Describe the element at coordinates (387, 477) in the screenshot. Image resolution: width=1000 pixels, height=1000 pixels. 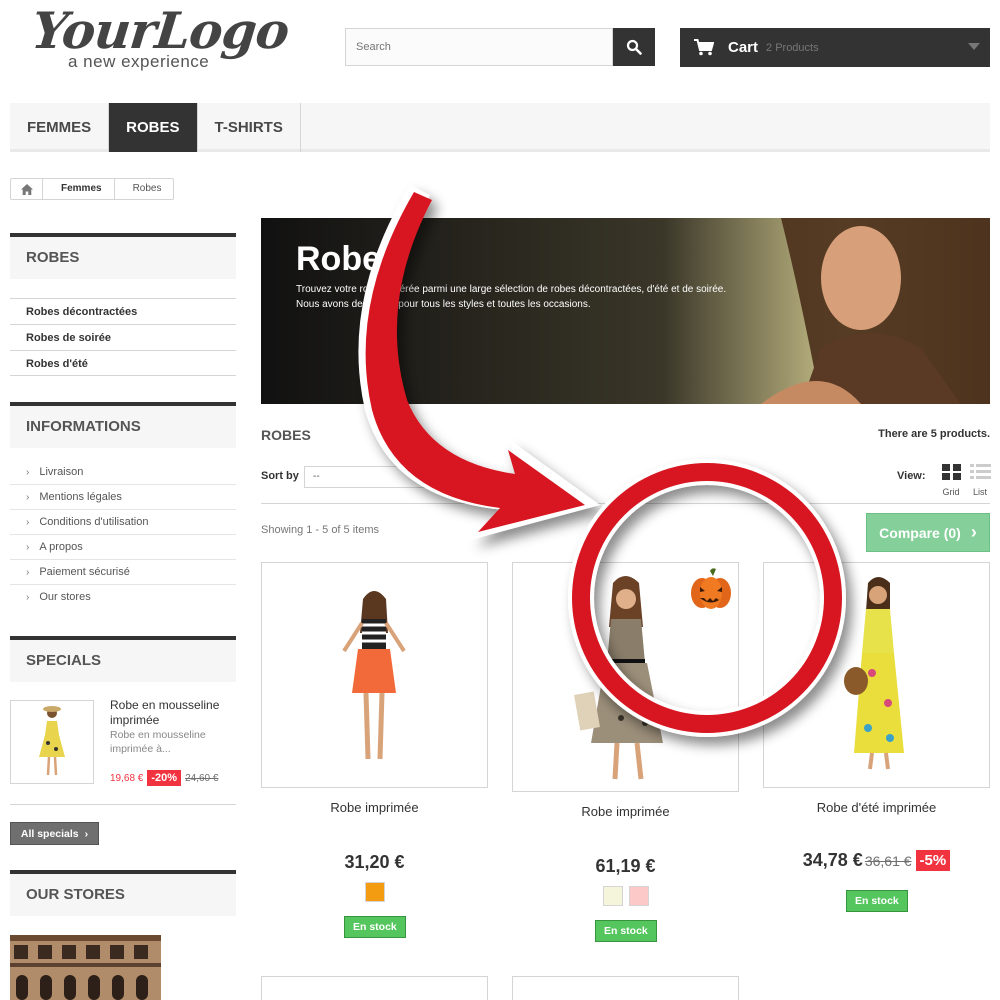
I see `sort-select: --` at that location.